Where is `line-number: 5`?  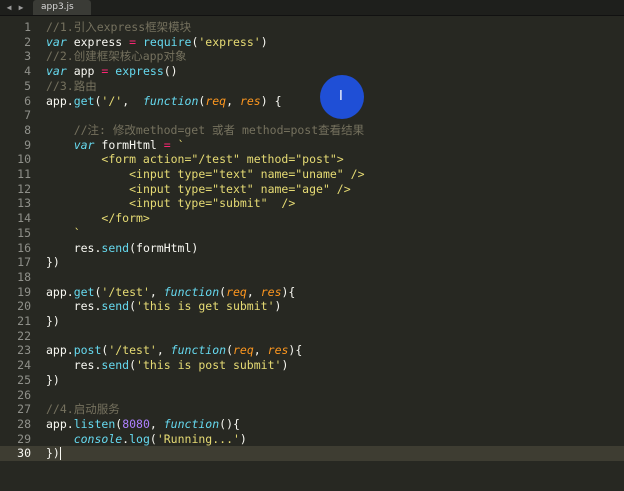
line-number: 5 is located at coordinates (27, 85).